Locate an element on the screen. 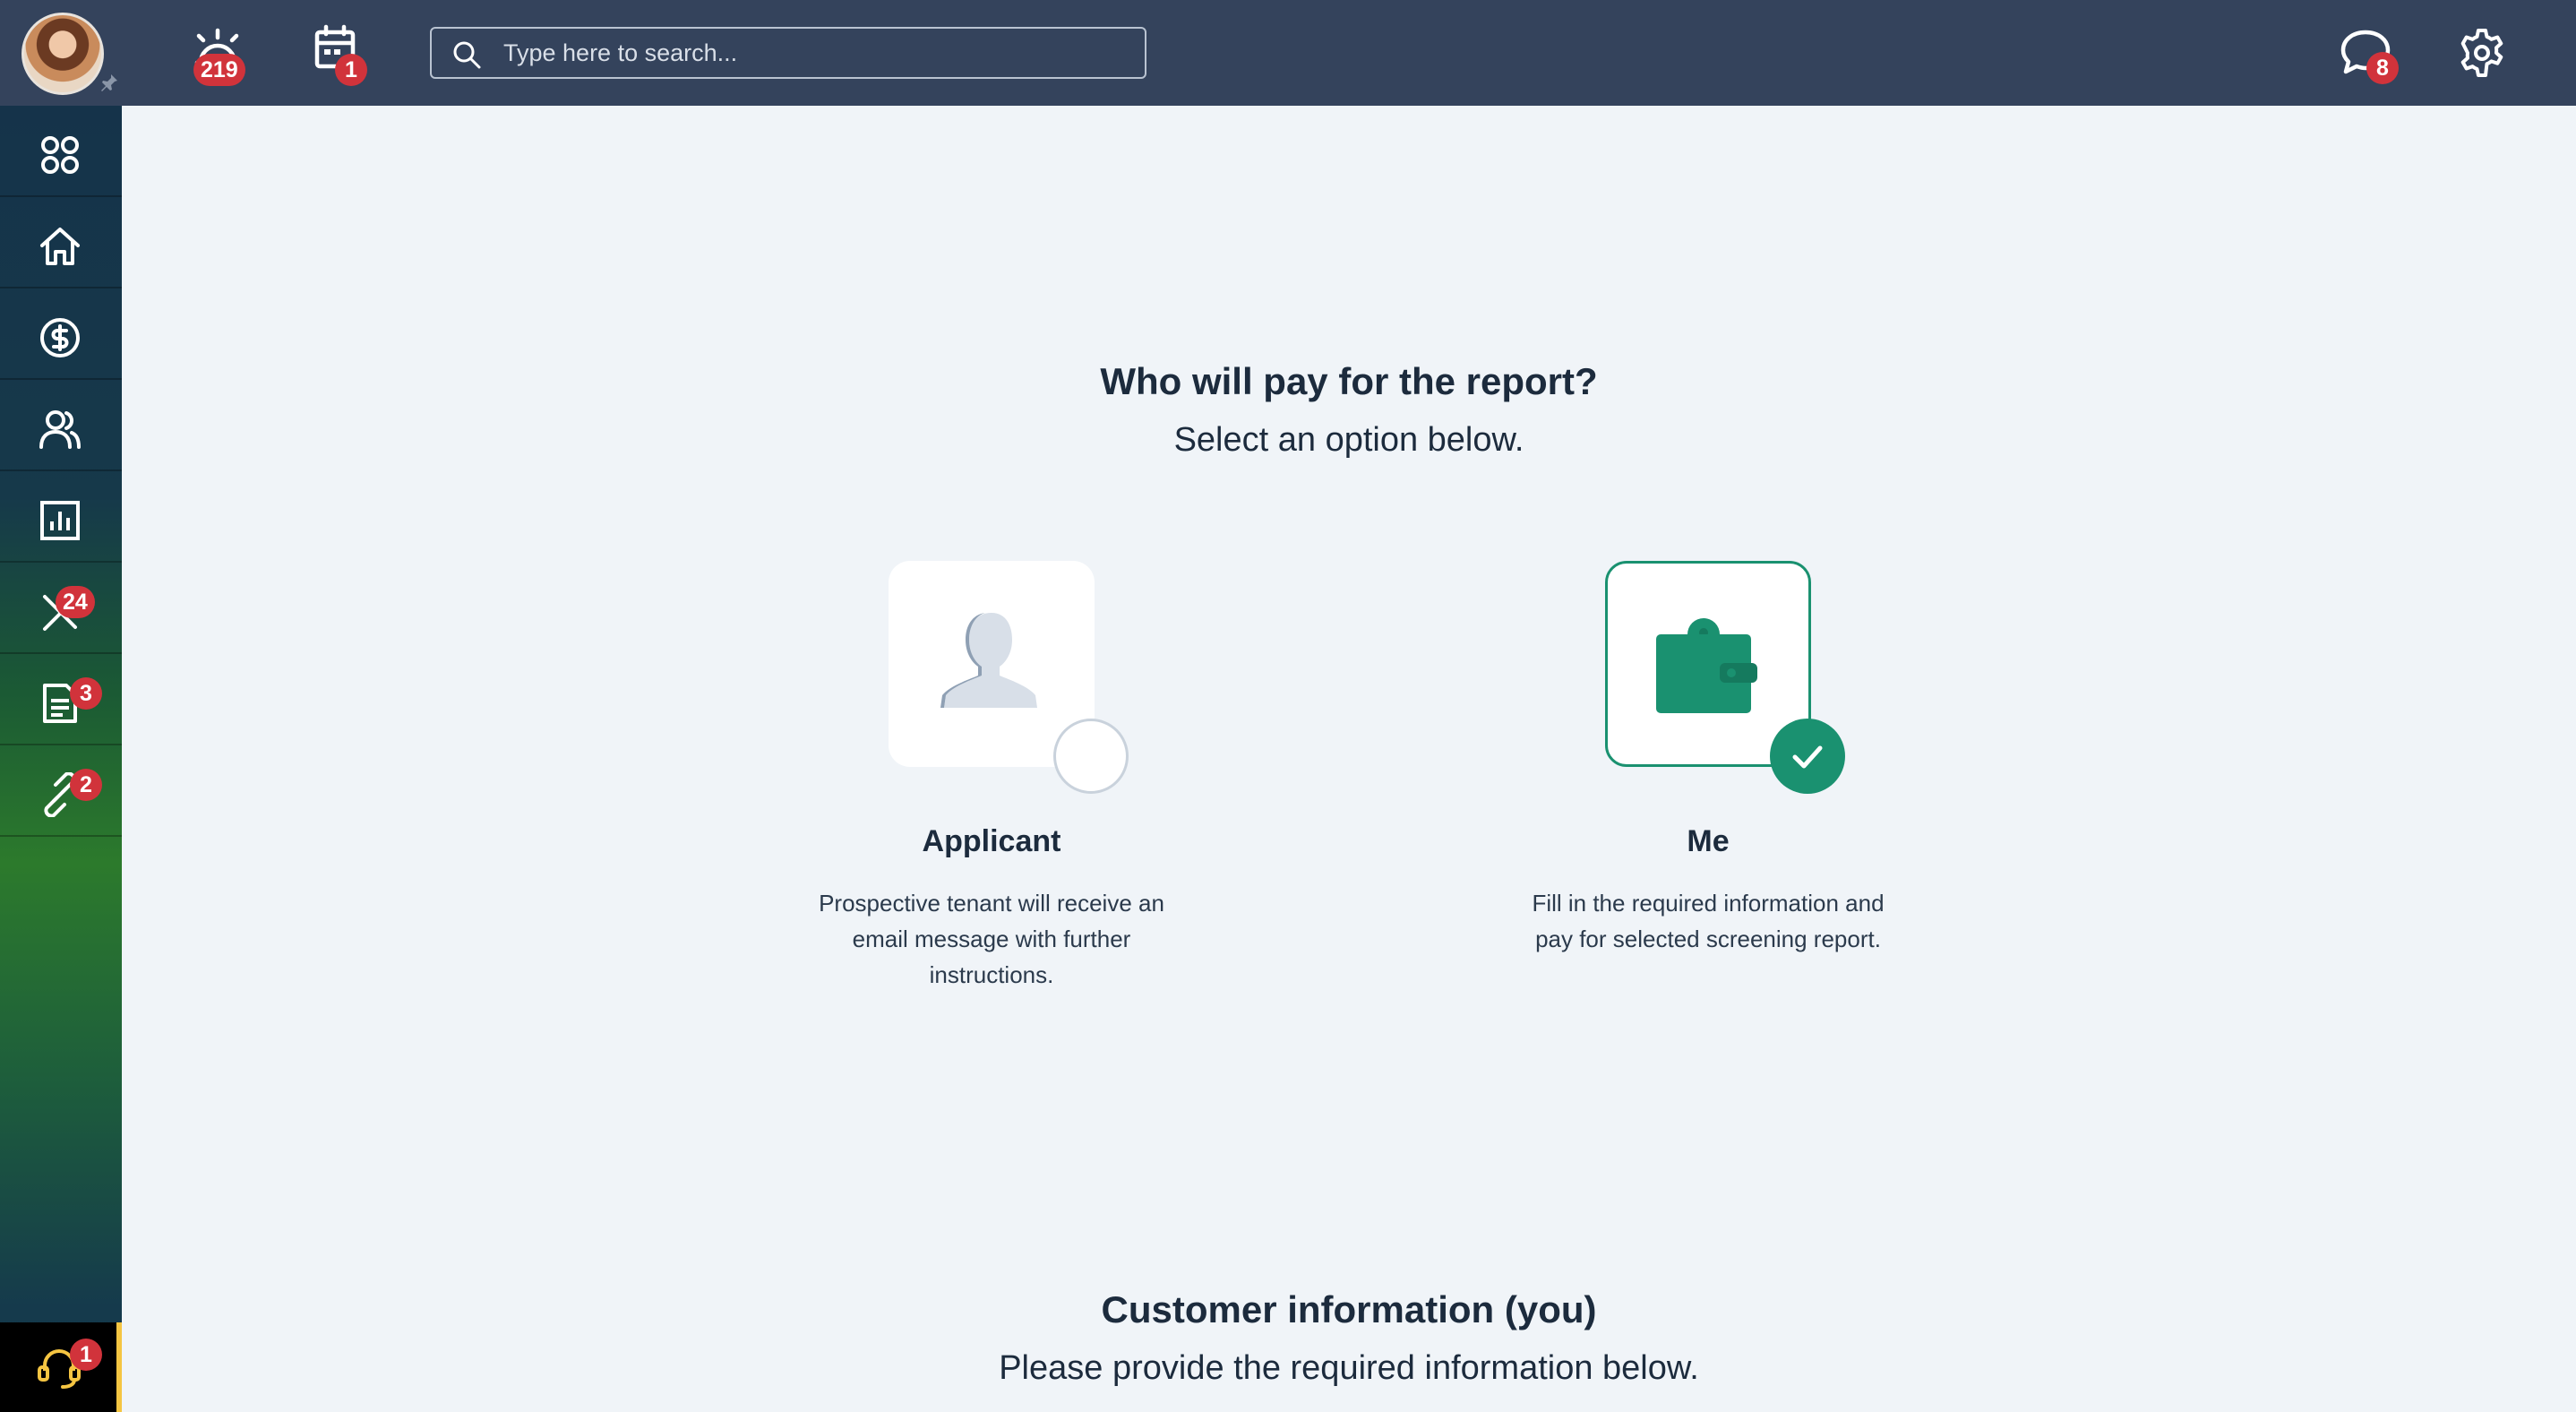 This screenshot has height=1412, width=2576. search-icon is located at coordinates (467, 55).